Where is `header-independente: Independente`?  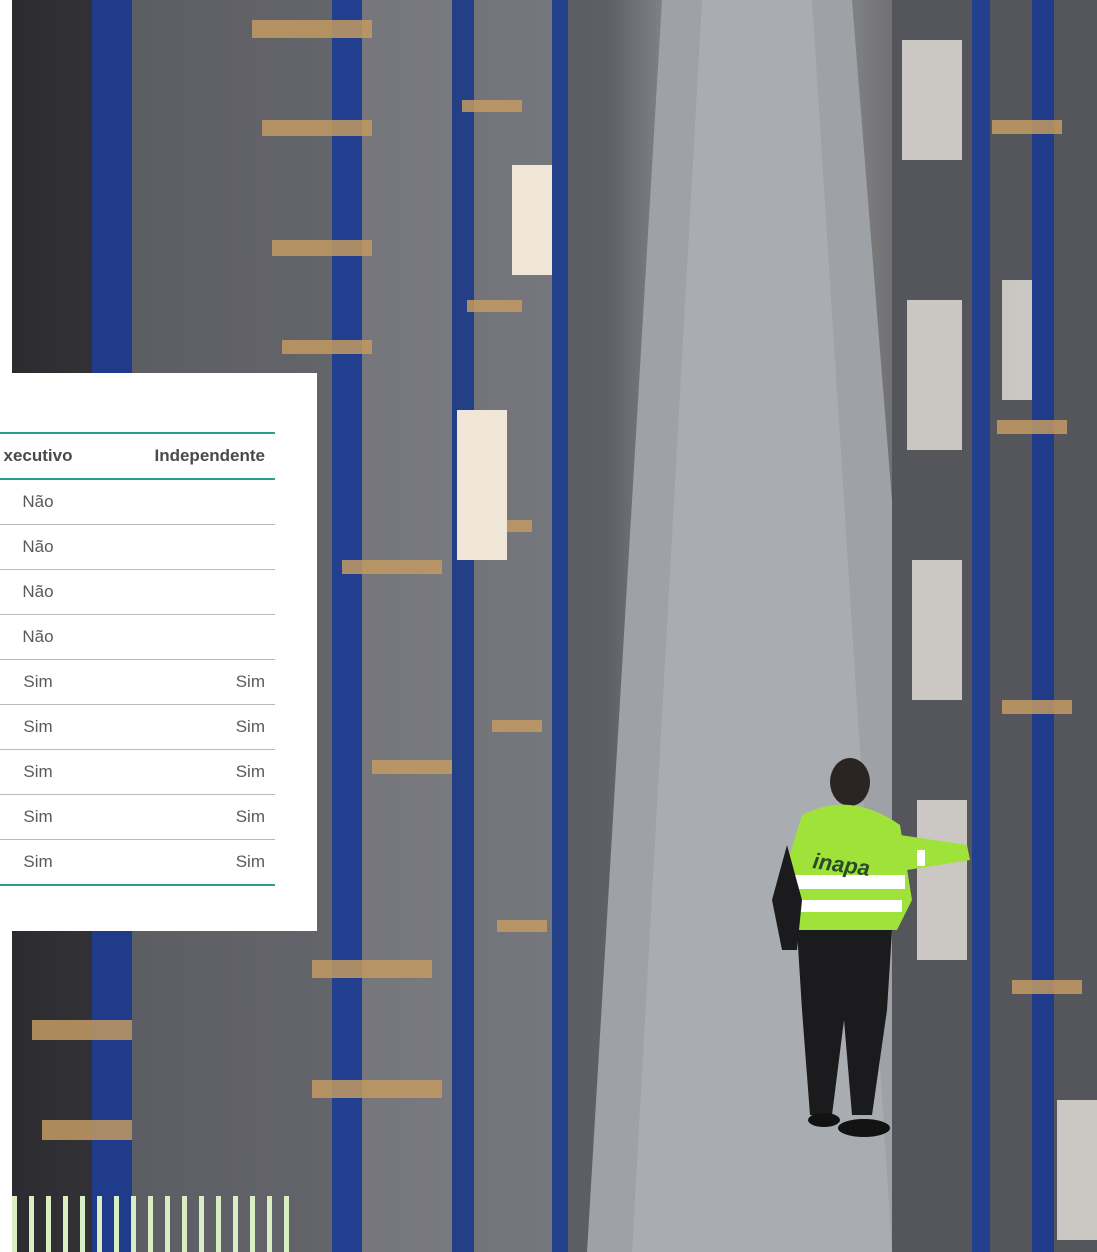 header-independente: Independente is located at coordinates (209, 455).